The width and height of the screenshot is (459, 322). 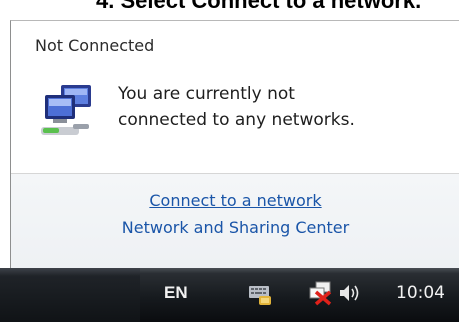 I want to click on network-computers-icon, so click(x=66, y=110).